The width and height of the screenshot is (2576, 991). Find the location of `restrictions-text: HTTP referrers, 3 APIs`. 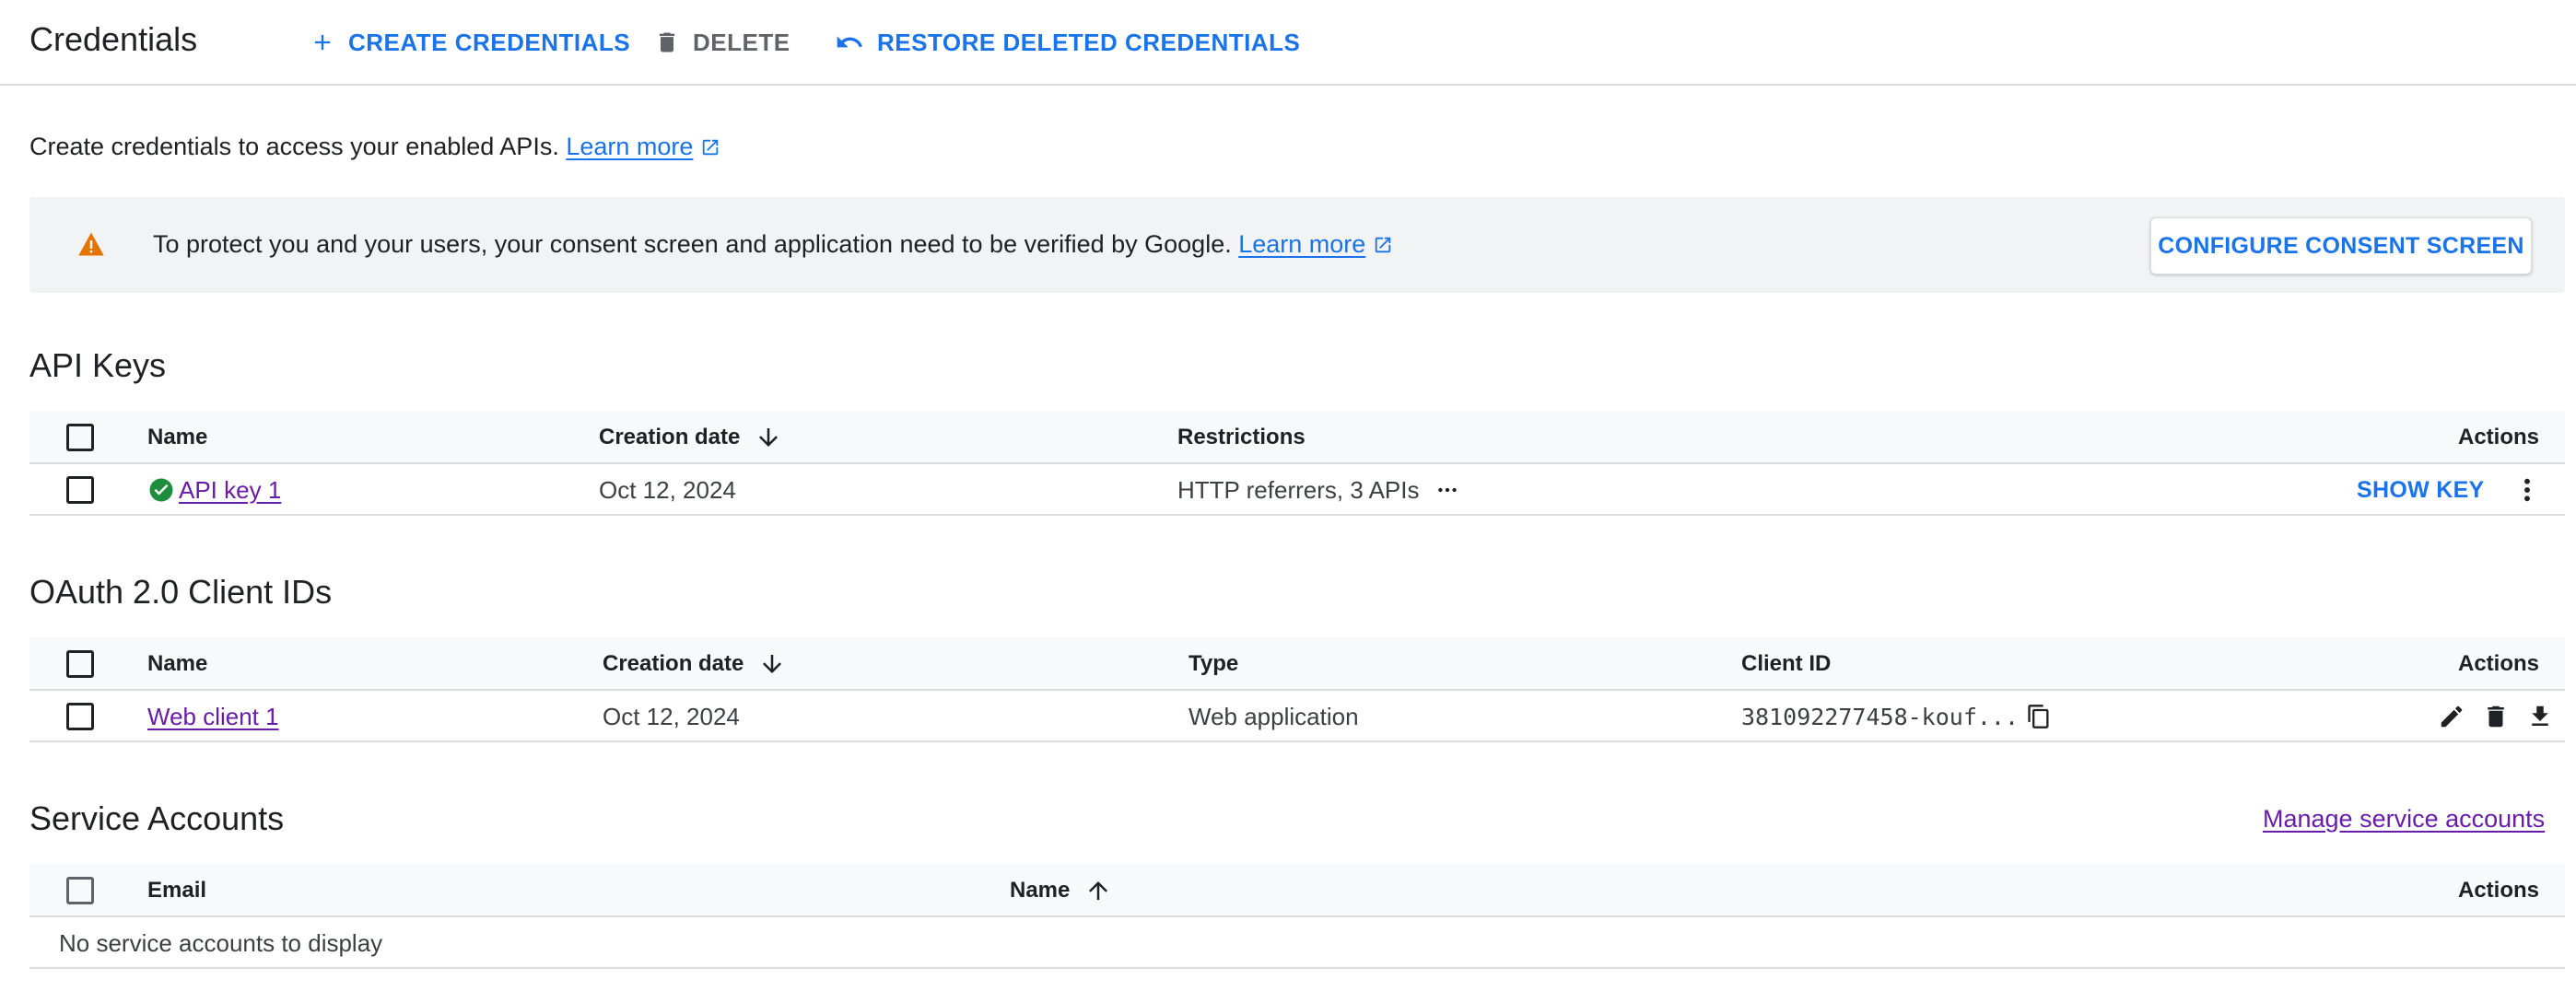

restrictions-text: HTTP referrers, 3 APIs is located at coordinates (1298, 489).